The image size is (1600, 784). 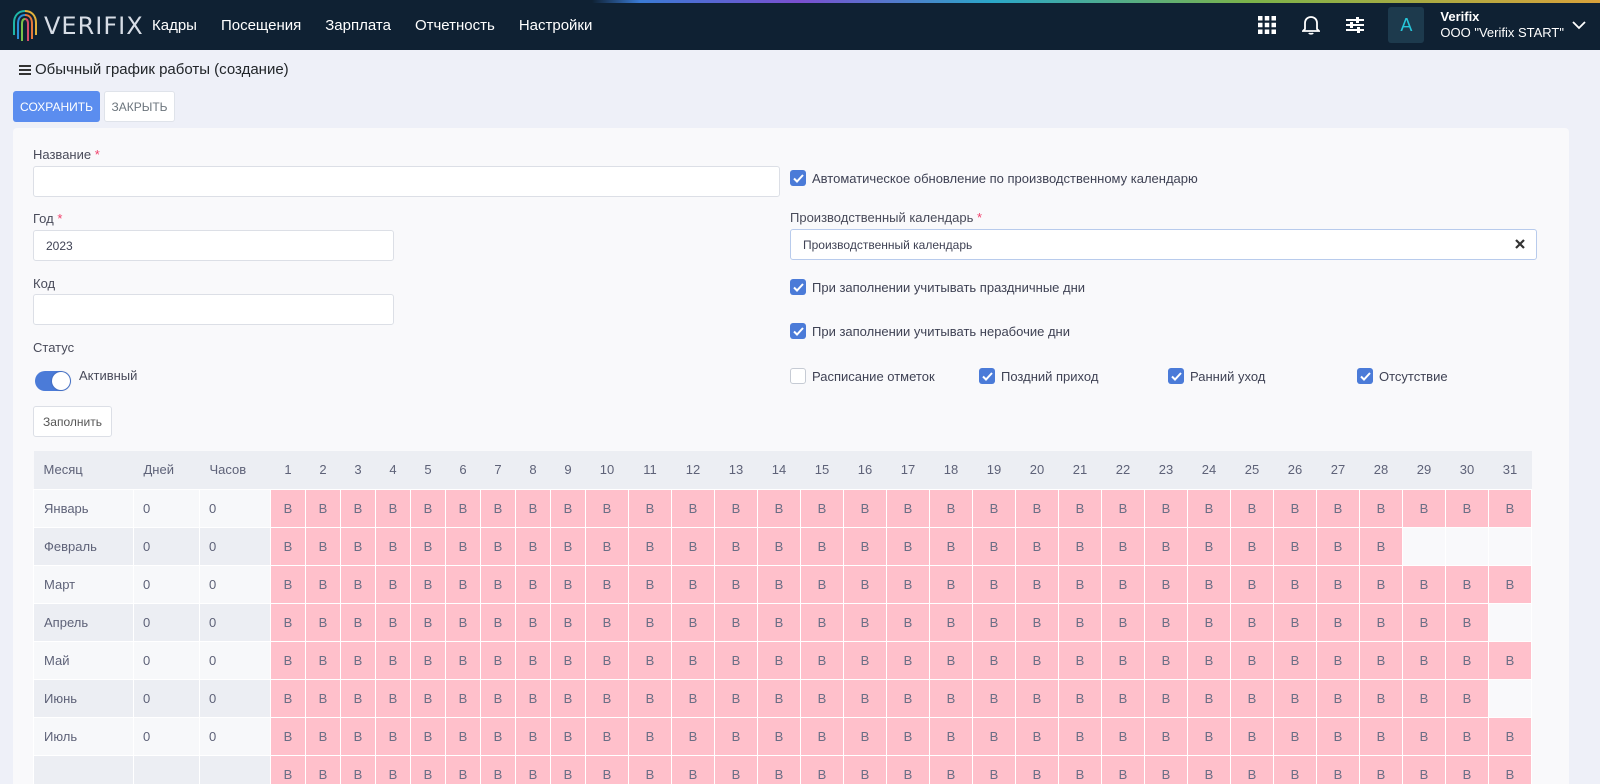 I want to click on close-button: ЗАКРЫТЬ, so click(x=139, y=106).